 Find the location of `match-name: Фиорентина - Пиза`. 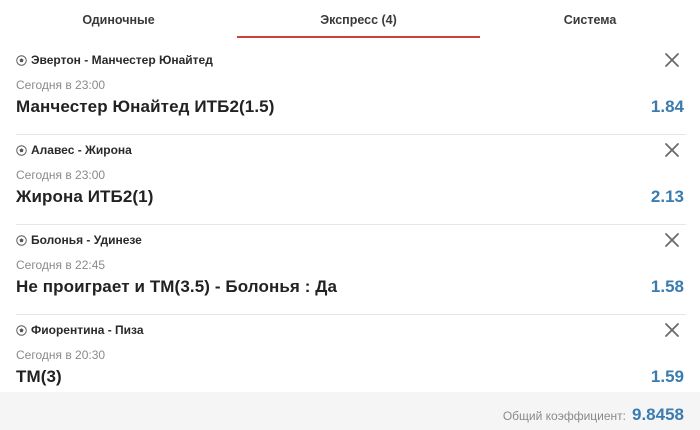

match-name: Фиорентина - Пиза is located at coordinates (87, 330).